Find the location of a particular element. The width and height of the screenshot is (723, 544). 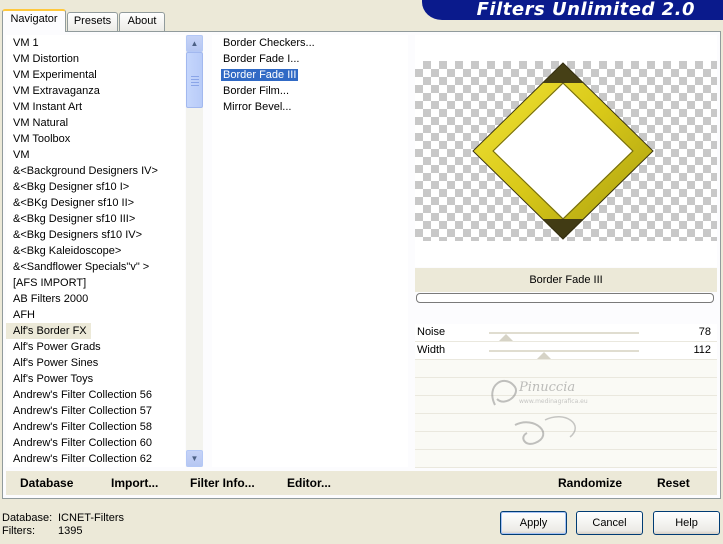

category-item: AFH is located at coordinates (95, 315).